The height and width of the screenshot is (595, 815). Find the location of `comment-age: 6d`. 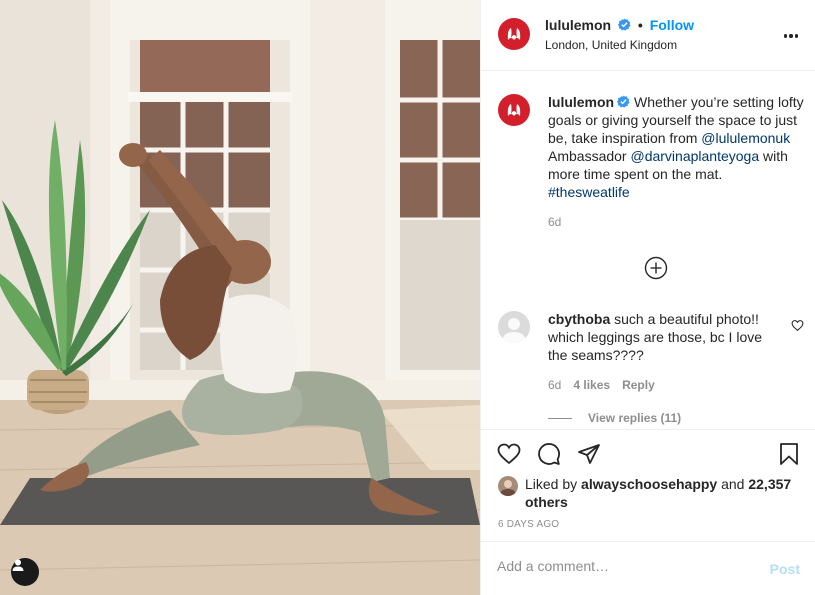

comment-age: 6d is located at coordinates (554, 385).